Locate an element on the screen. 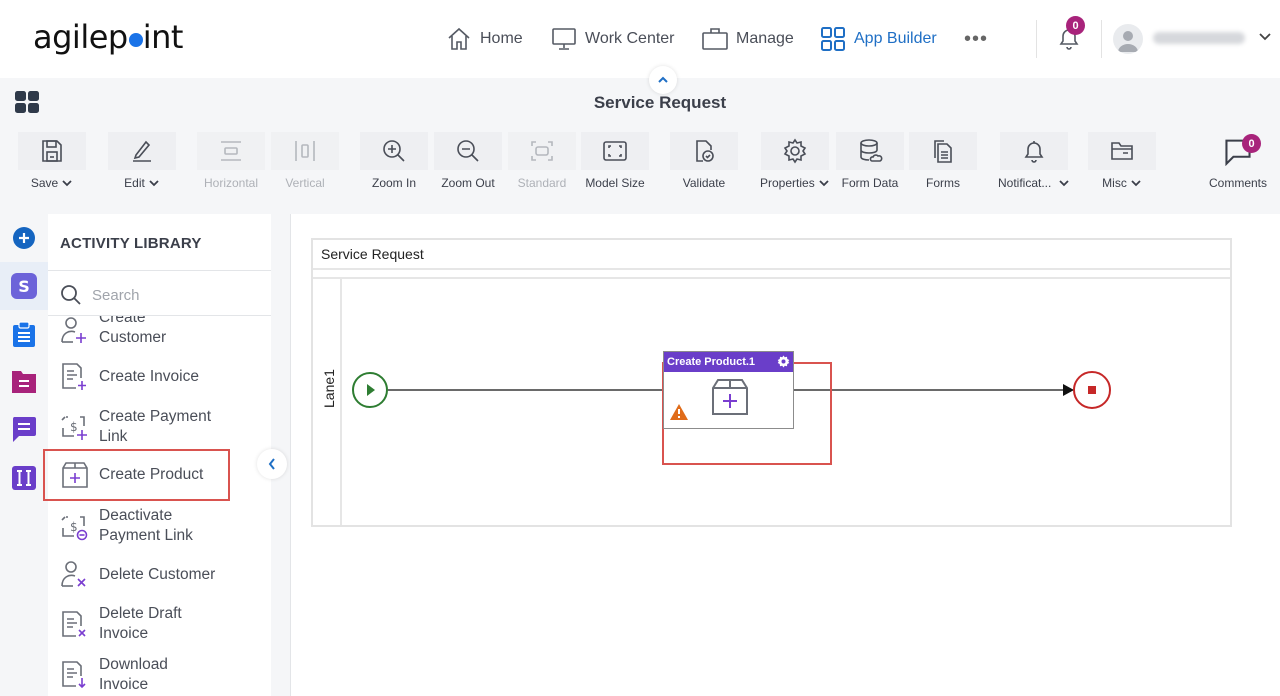 Image resolution: width=1280 pixels, height=696 pixels. validate-button: Validate is located at coordinates (704, 161).